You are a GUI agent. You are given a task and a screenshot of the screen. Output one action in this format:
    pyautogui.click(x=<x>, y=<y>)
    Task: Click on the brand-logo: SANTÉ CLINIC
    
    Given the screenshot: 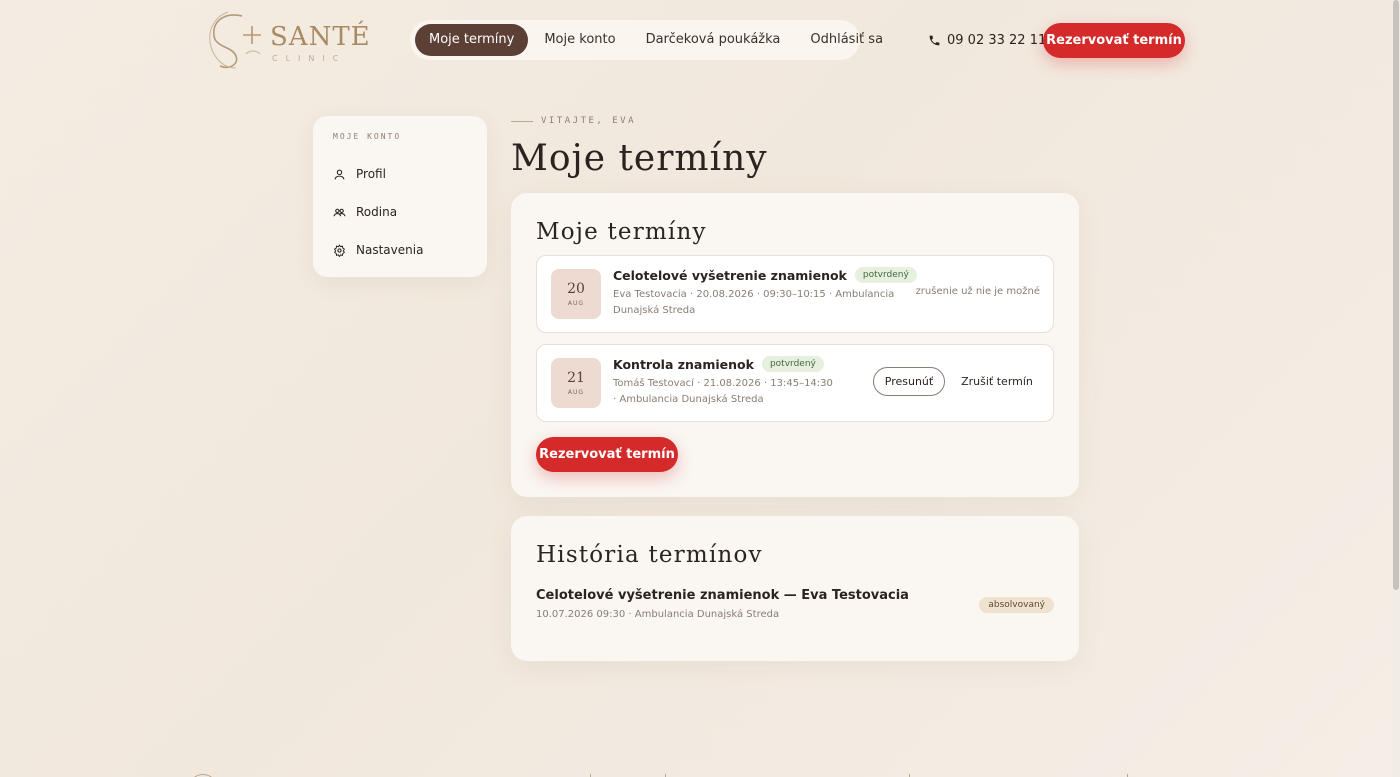 What is the action you would take?
    pyautogui.click(x=288, y=41)
    